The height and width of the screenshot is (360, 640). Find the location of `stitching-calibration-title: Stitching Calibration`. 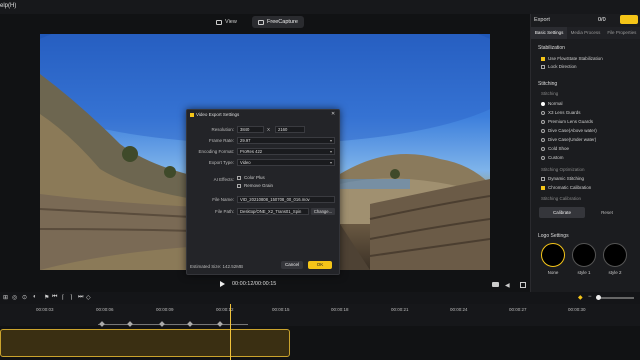

stitching-calibration-title: Stitching Calibration is located at coordinates (561, 198).